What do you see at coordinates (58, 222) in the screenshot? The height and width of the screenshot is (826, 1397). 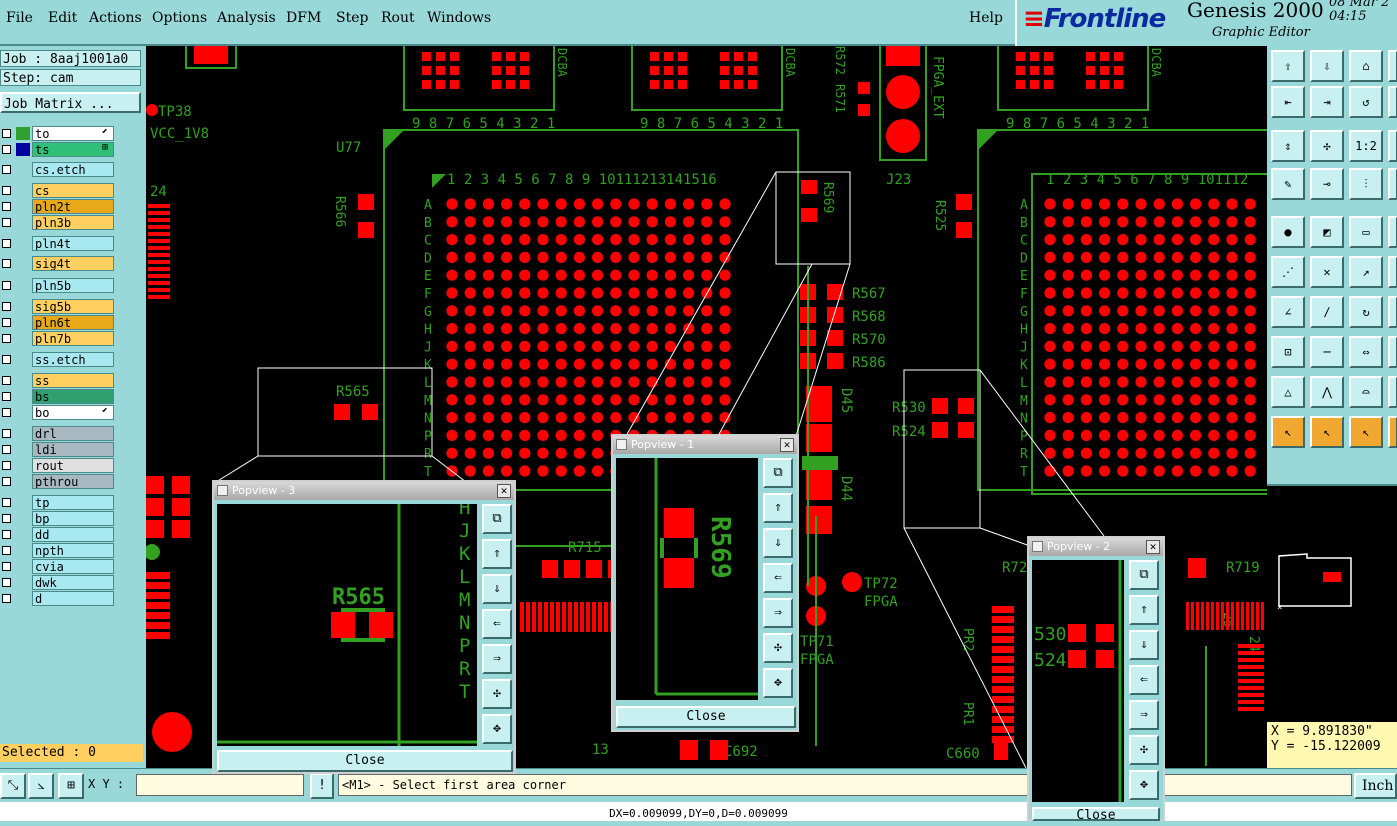 I see `layer-row-pln3b: pln3b` at bounding box center [58, 222].